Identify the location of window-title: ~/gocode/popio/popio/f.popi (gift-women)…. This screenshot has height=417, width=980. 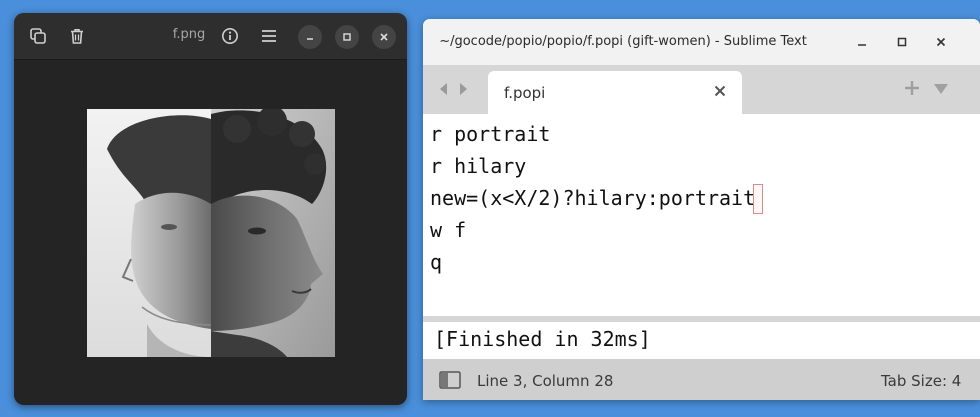
(623, 41).